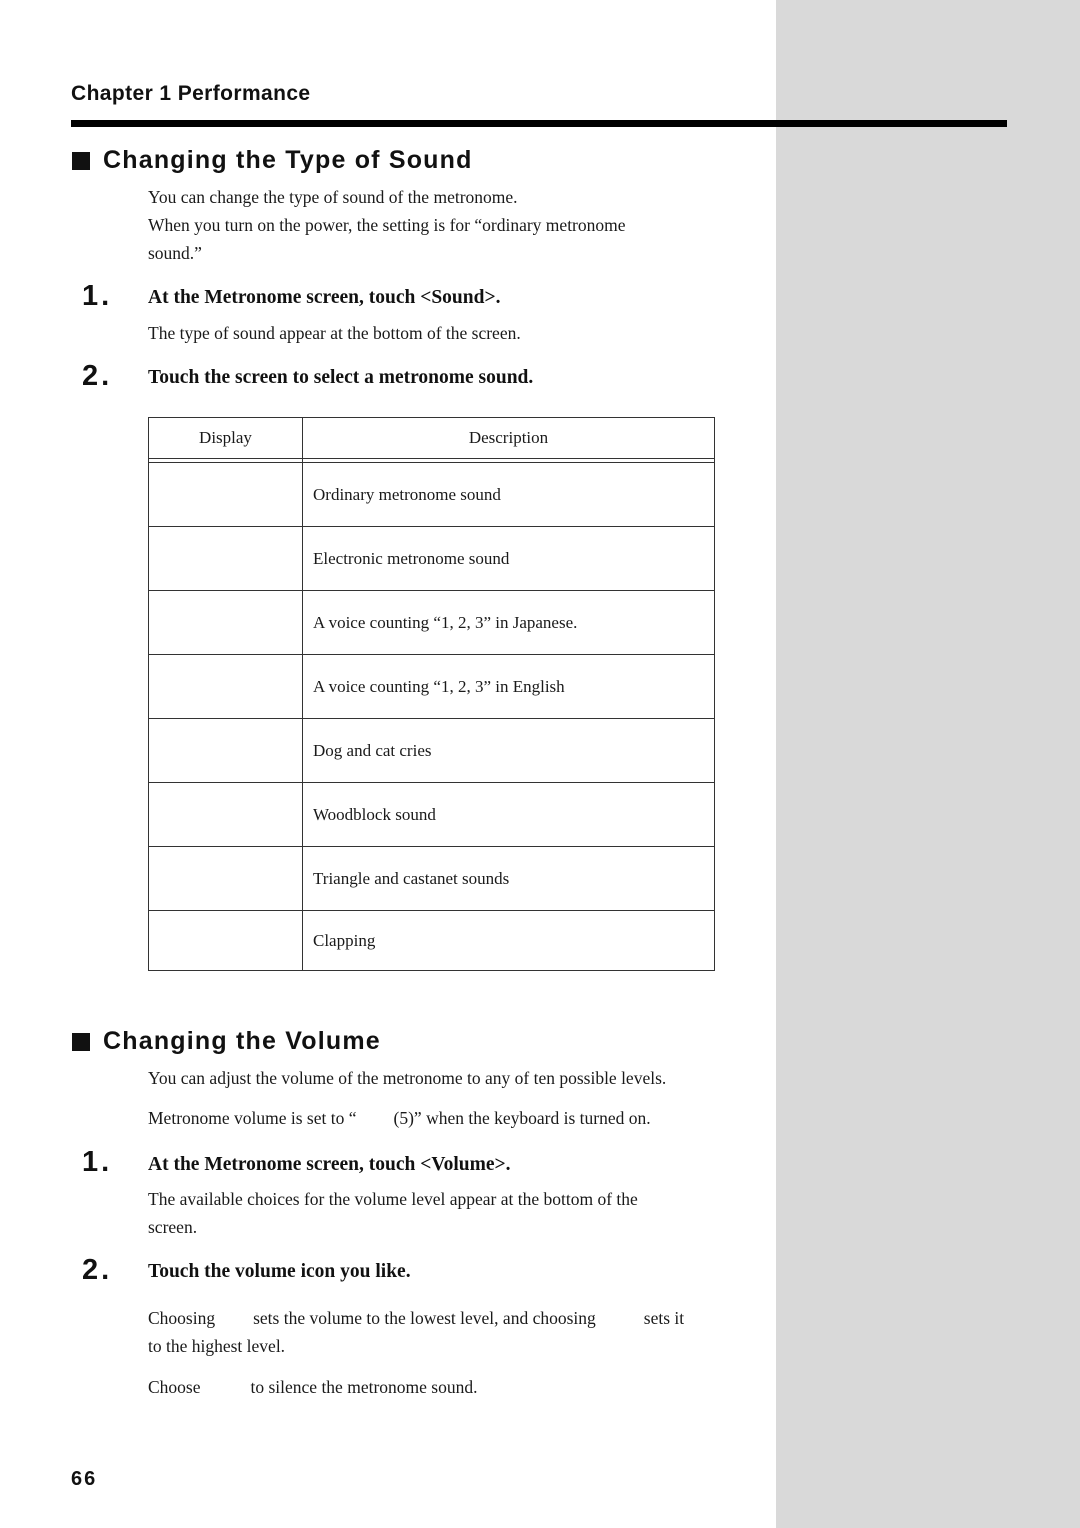 This screenshot has width=1080, height=1528. What do you see at coordinates (329, 1164) in the screenshot?
I see `step-title: At the Metronome screen, touch <Volume>.` at bounding box center [329, 1164].